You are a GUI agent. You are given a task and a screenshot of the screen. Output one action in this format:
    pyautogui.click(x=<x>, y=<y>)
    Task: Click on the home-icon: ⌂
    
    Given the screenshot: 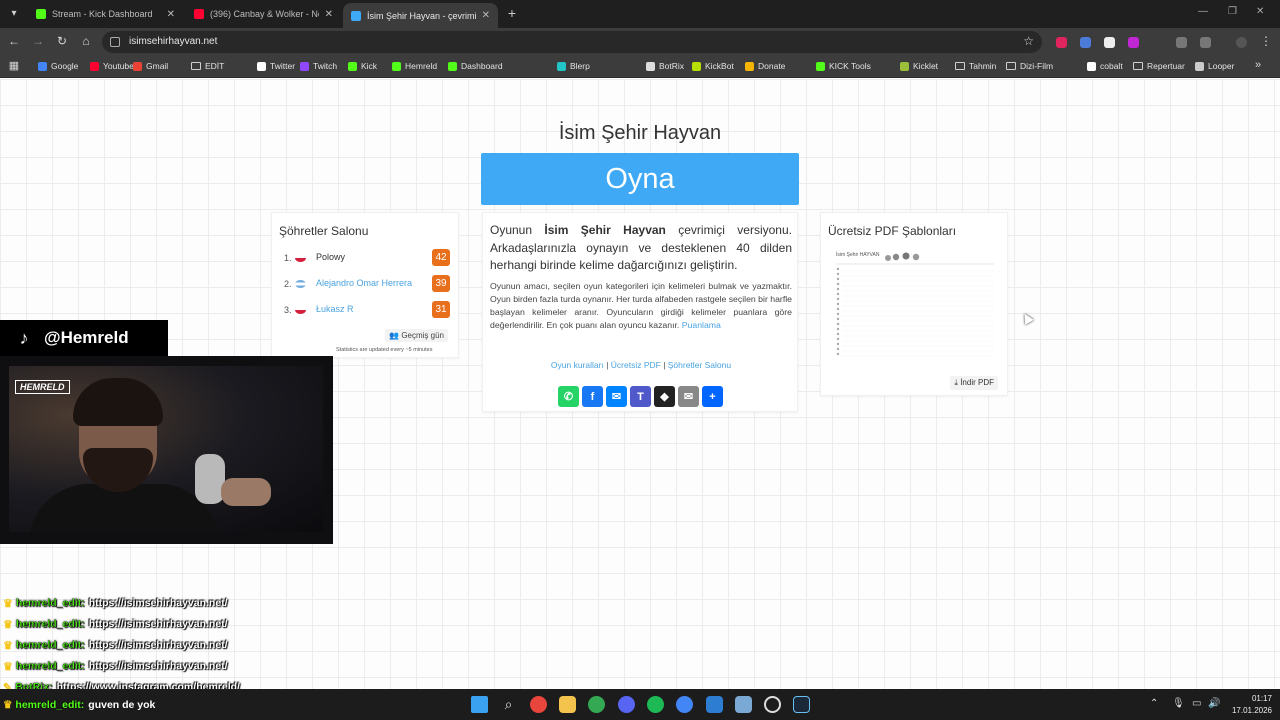 What is the action you would take?
    pyautogui.click(x=86, y=41)
    